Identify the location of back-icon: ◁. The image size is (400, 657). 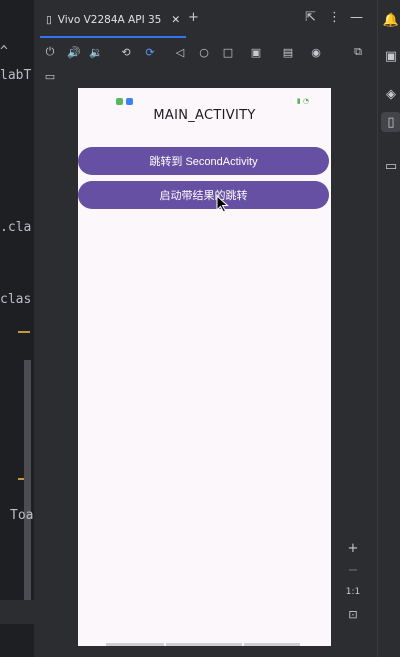
(180, 52).